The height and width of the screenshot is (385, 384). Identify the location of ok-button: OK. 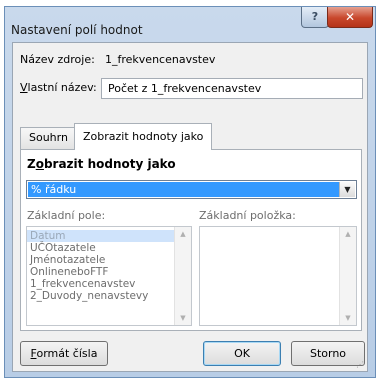
(242, 353).